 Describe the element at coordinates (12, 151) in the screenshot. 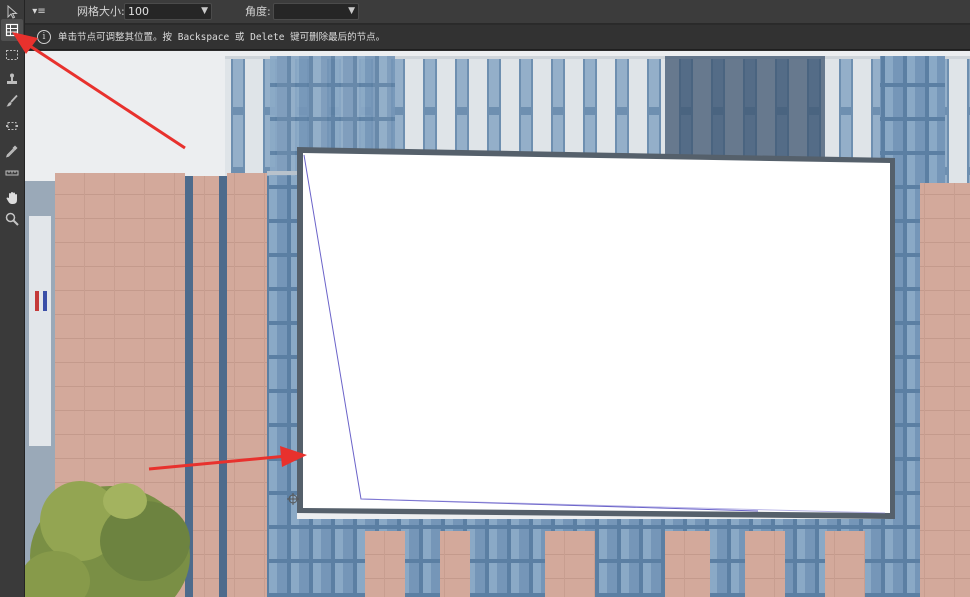

I see `eyedropper-icon` at that location.